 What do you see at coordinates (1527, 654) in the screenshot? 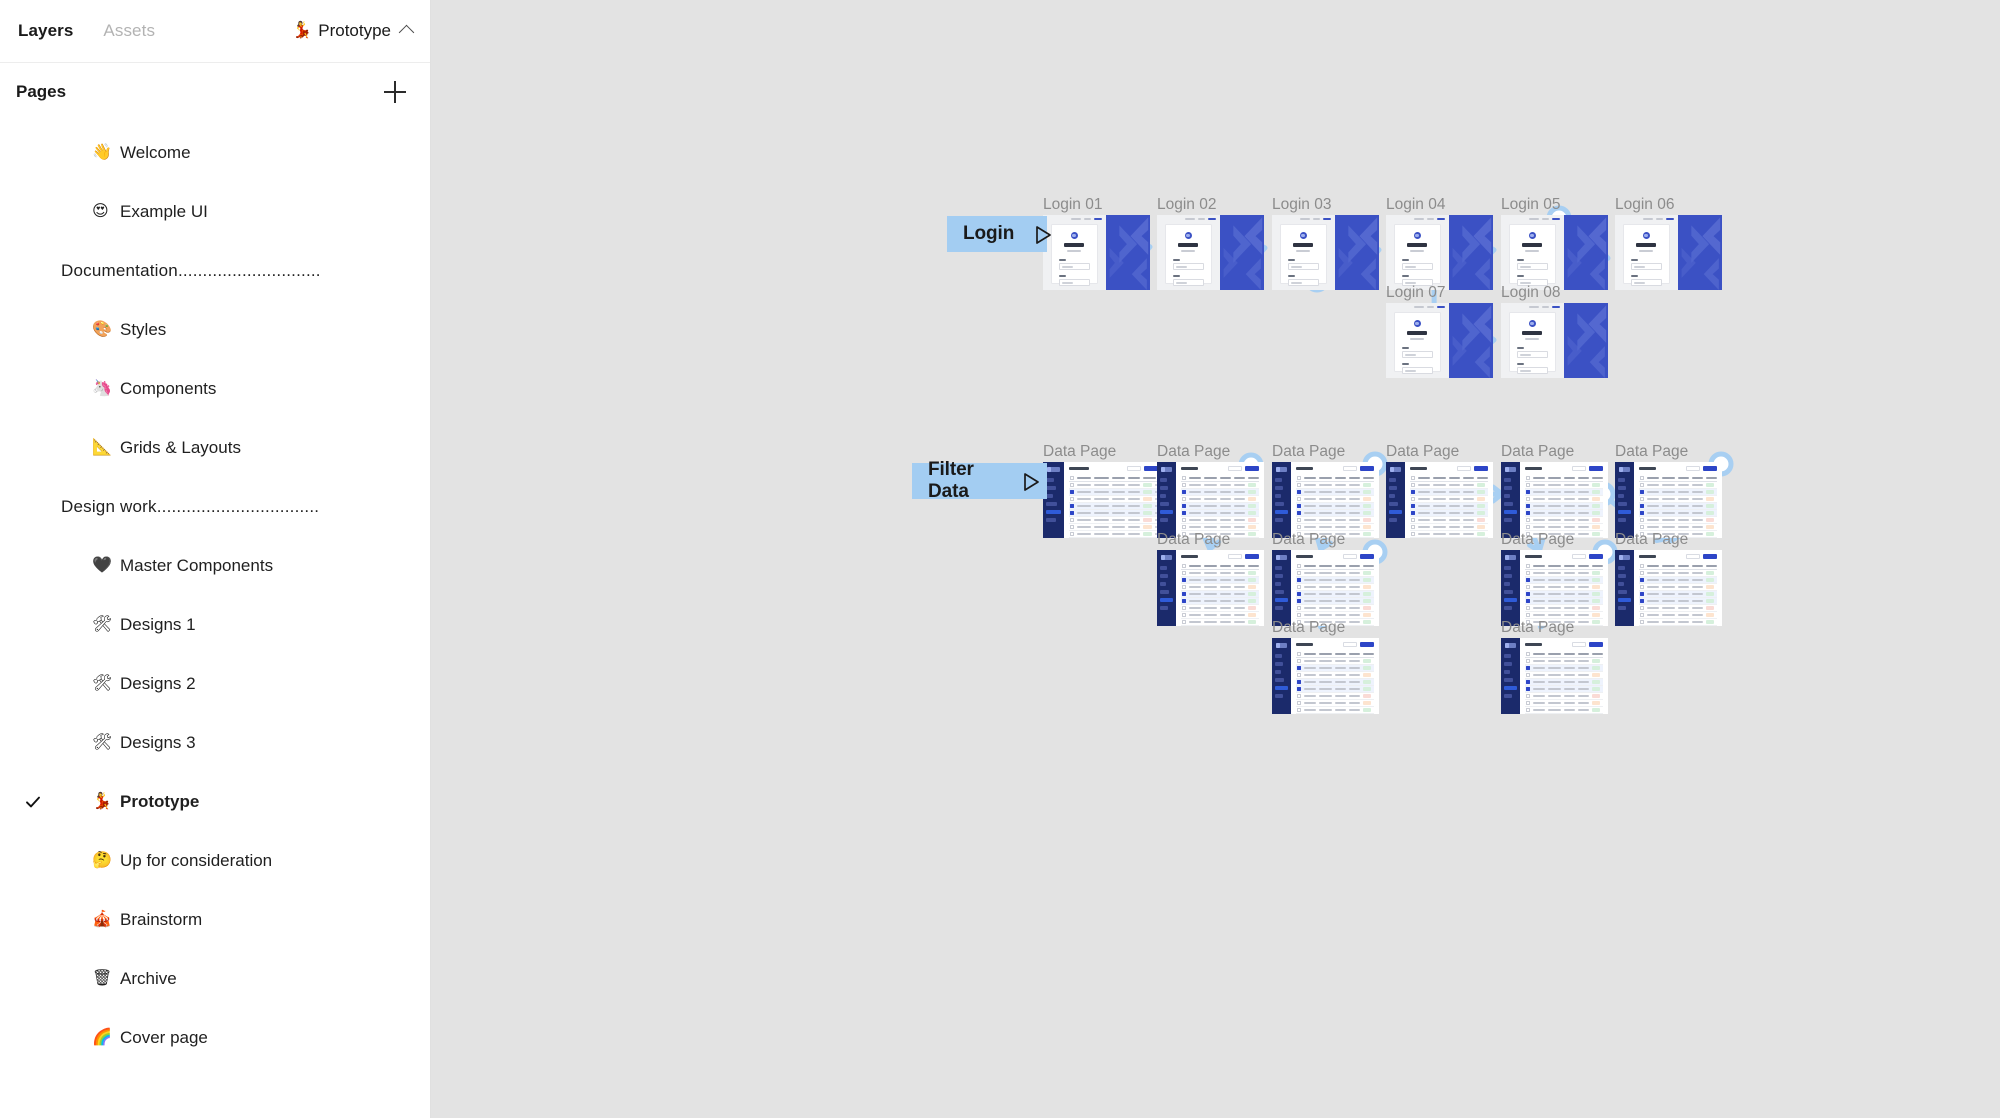
I see `select-all-checkbox` at bounding box center [1527, 654].